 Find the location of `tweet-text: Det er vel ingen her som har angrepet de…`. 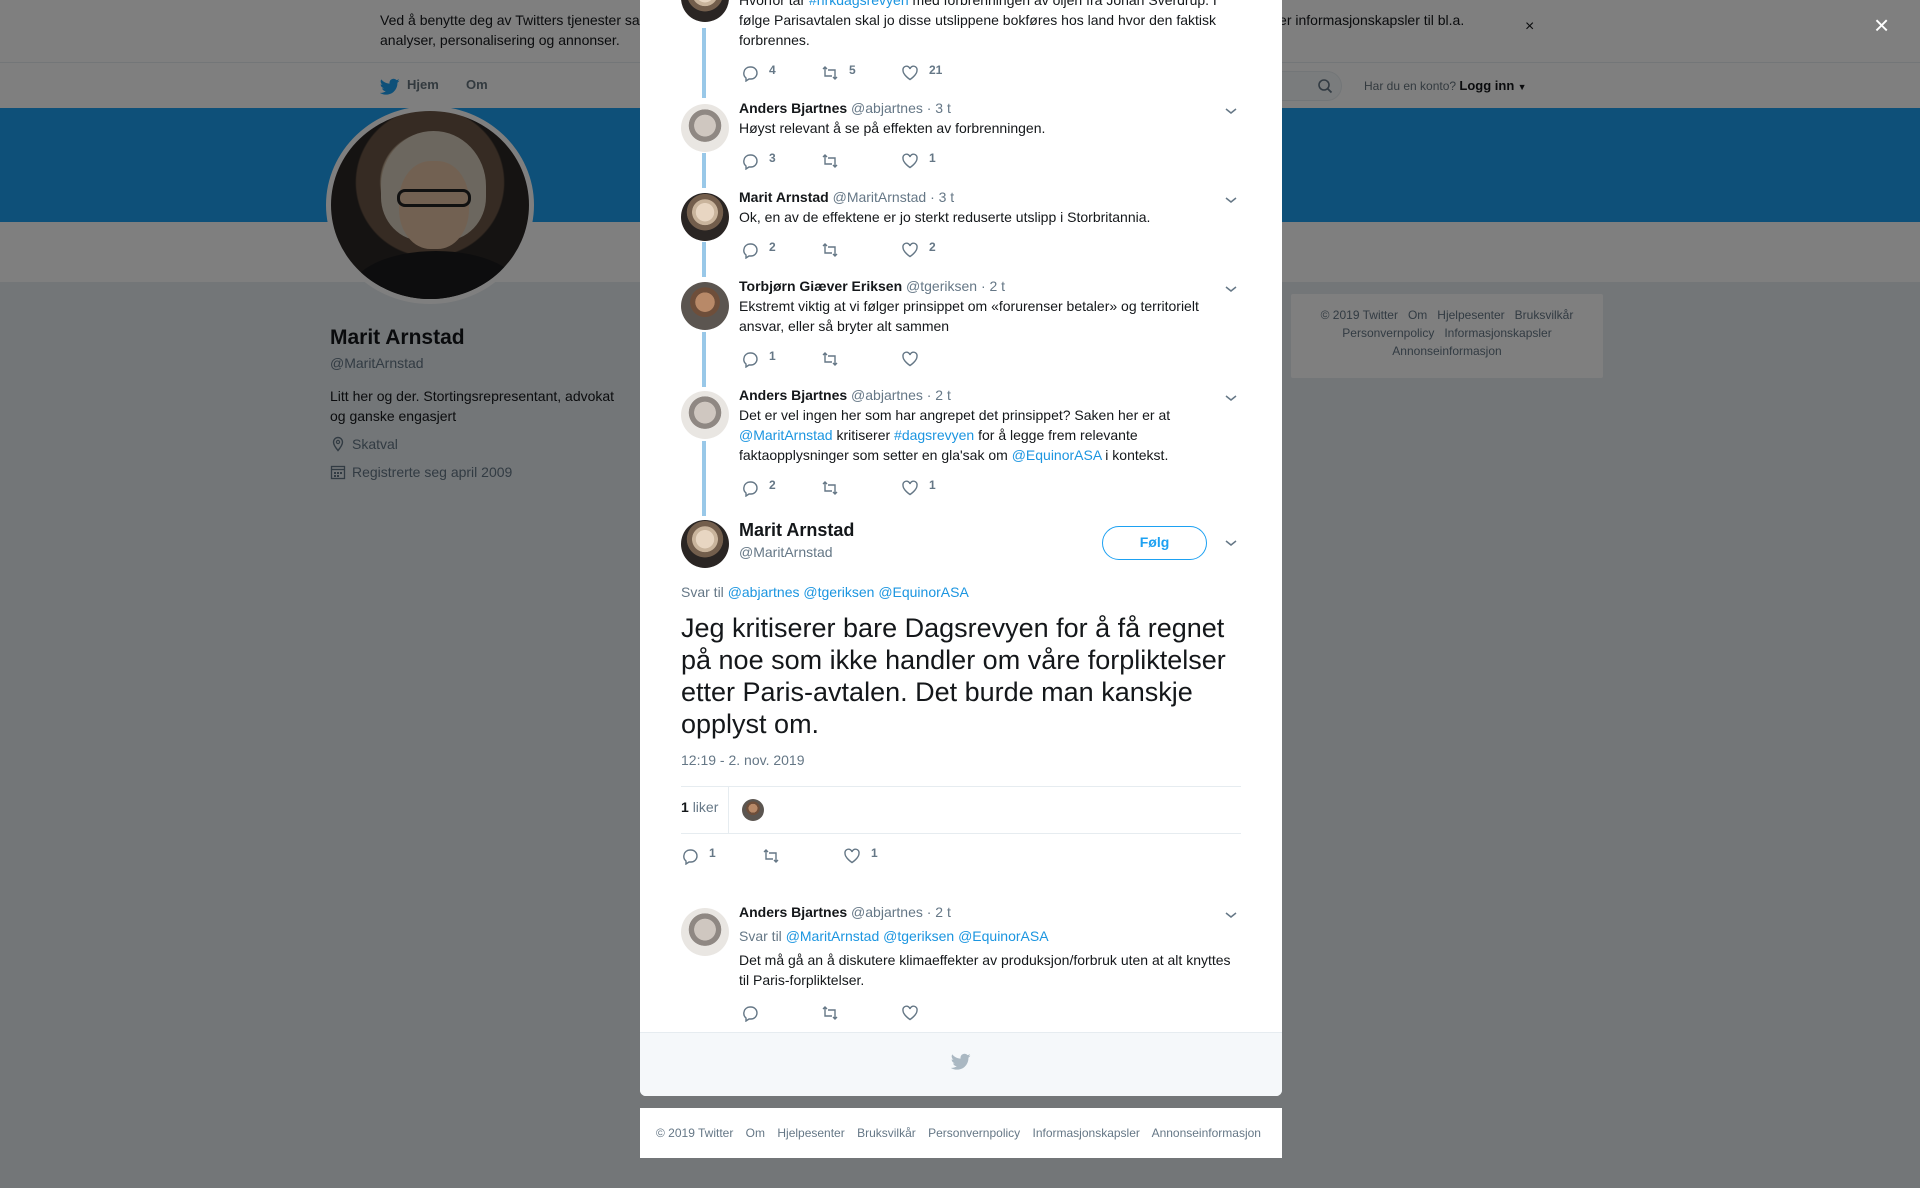

tweet-text: Det er vel ingen her som har angrepet de… is located at coordinates (955, 435).